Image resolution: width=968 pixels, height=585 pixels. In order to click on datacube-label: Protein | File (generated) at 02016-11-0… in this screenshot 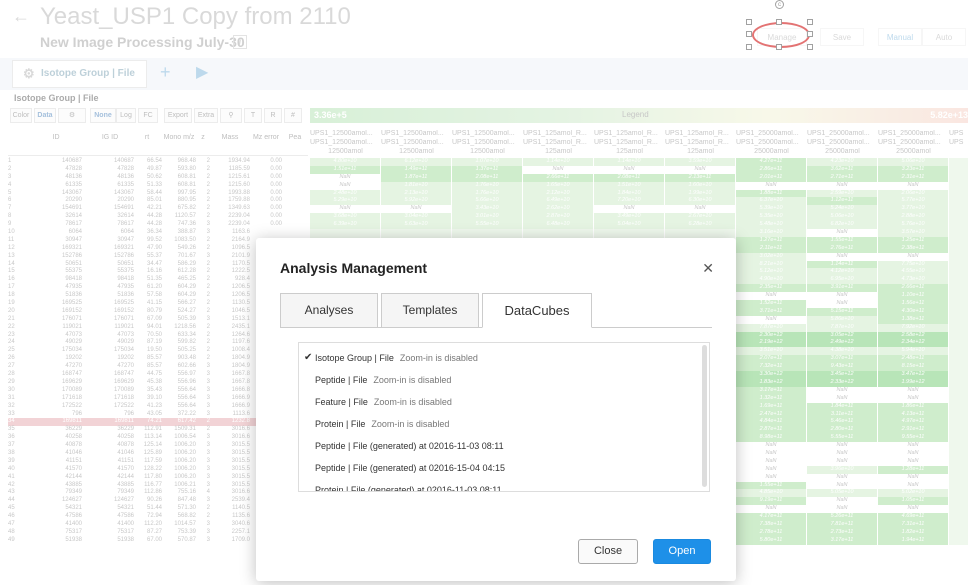, I will do `click(408, 488)`.